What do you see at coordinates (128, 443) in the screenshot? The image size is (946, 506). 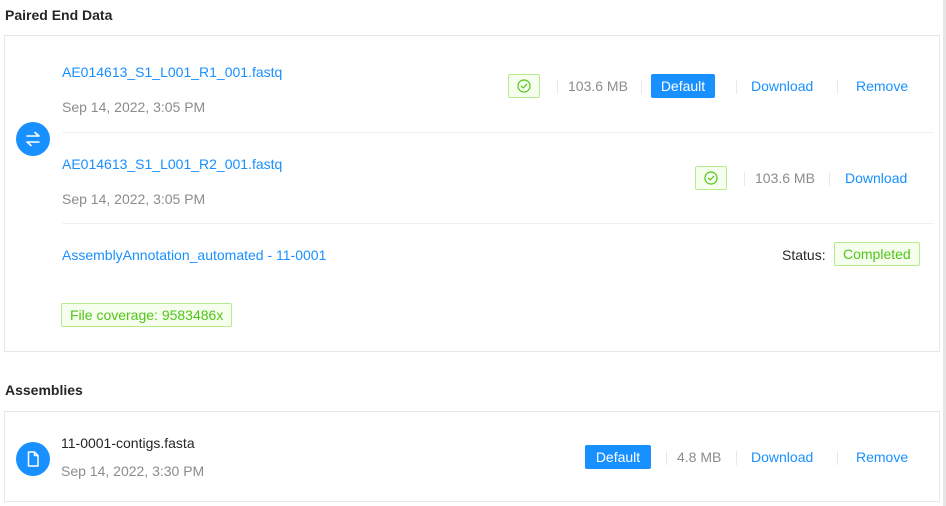 I see `assembly-file-name: 11-0001-contigs.fasta` at bounding box center [128, 443].